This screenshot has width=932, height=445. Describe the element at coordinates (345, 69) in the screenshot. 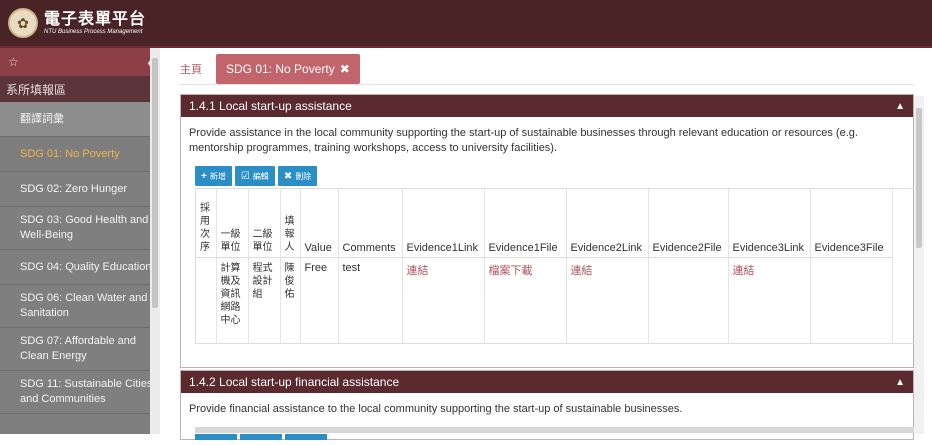

I see `close-icon: ✖` at that location.